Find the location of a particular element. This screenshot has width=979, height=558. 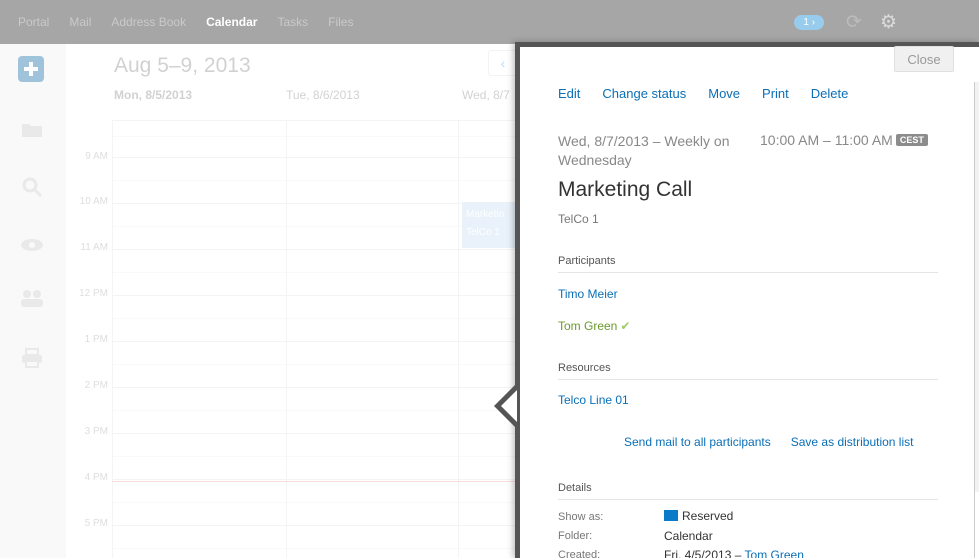

people-icon is located at coordinates (32, 298).